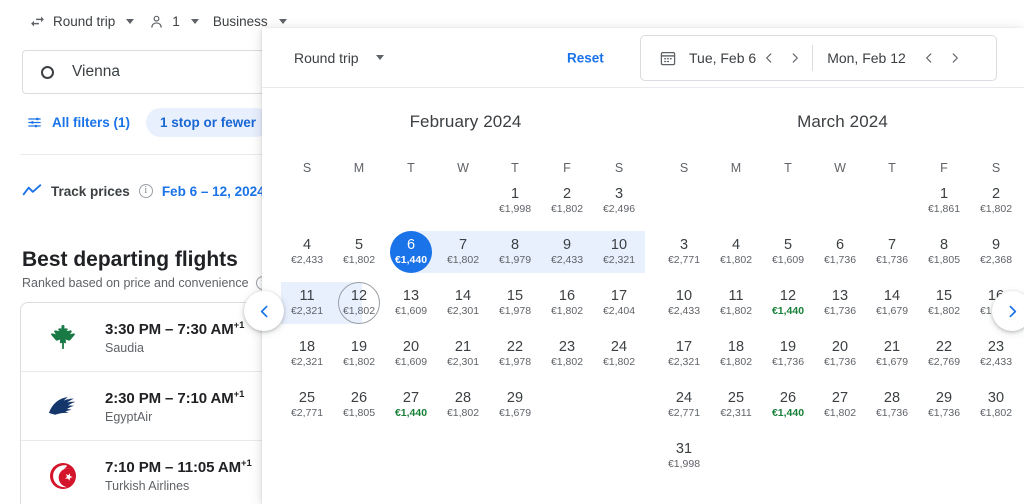 This screenshot has width=1024, height=504. I want to click on calendar-day-26: 26 €1,440, so click(788, 405).